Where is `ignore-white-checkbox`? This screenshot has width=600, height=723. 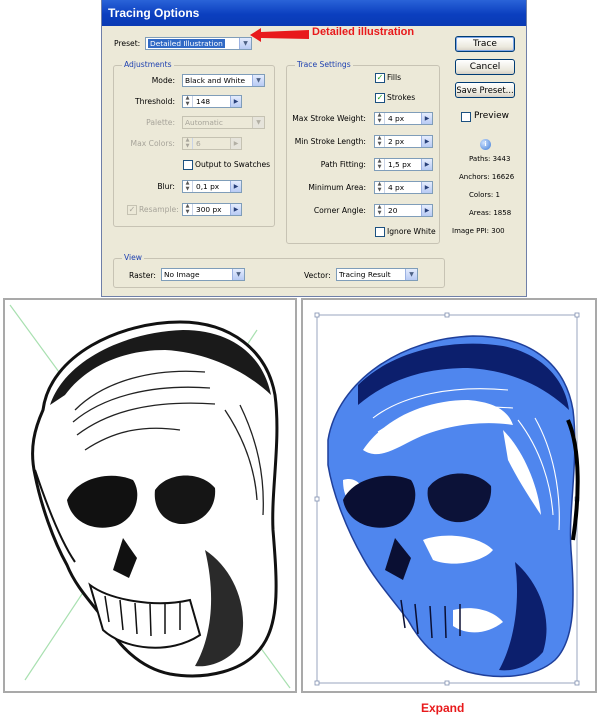 ignore-white-checkbox is located at coordinates (380, 232).